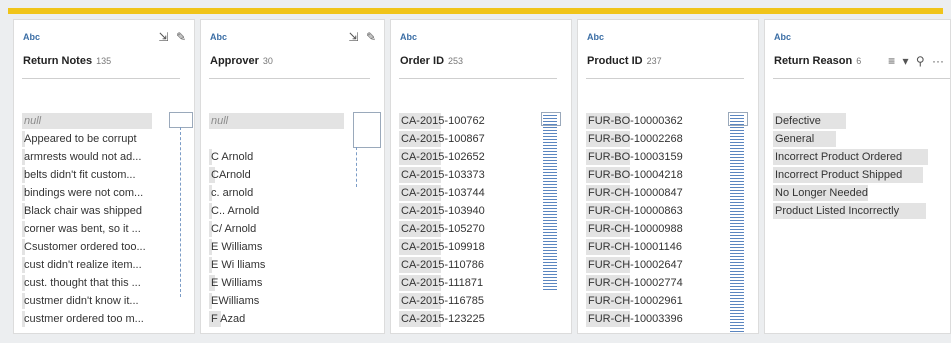 The height and width of the screenshot is (343, 951). Describe the element at coordinates (84, 139) in the screenshot. I see `list-item: Appeared to be corrupt` at that location.